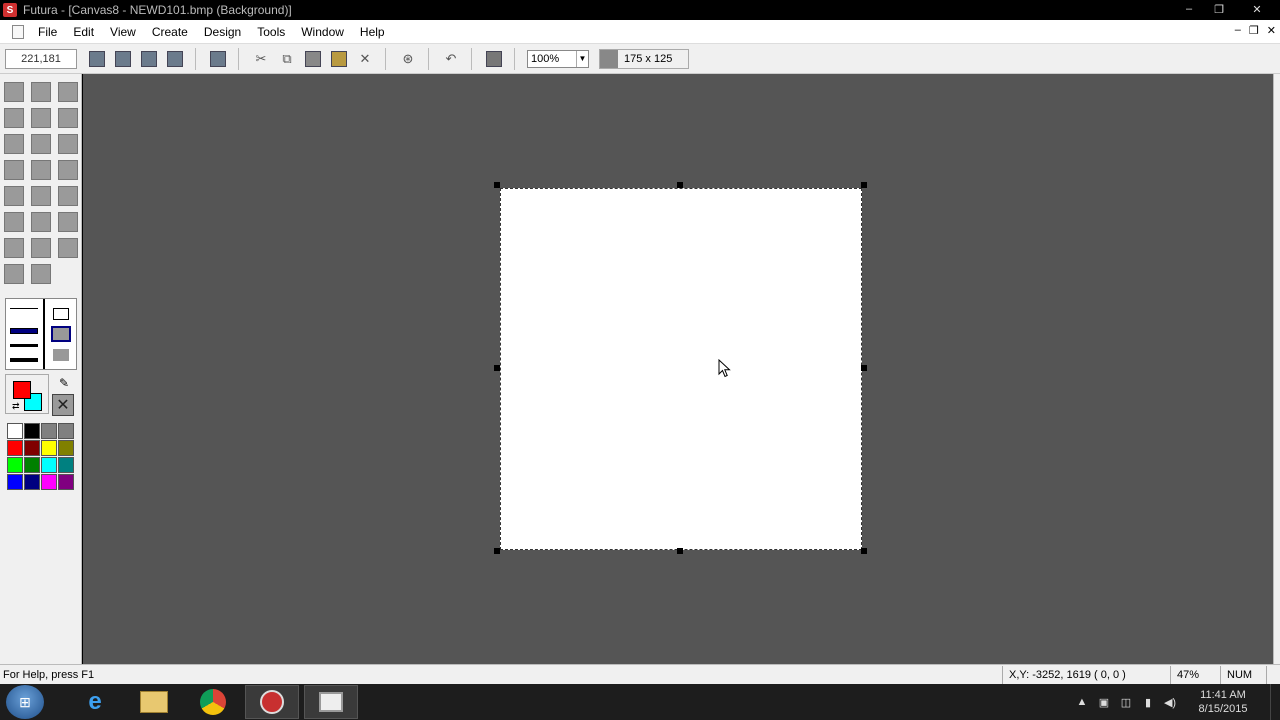 This screenshot has width=1280, height=720. What do you see at coordinates (408, 59) in the screenshot?
I see `transform-button: ⊛` at bounding box center [408, 59].